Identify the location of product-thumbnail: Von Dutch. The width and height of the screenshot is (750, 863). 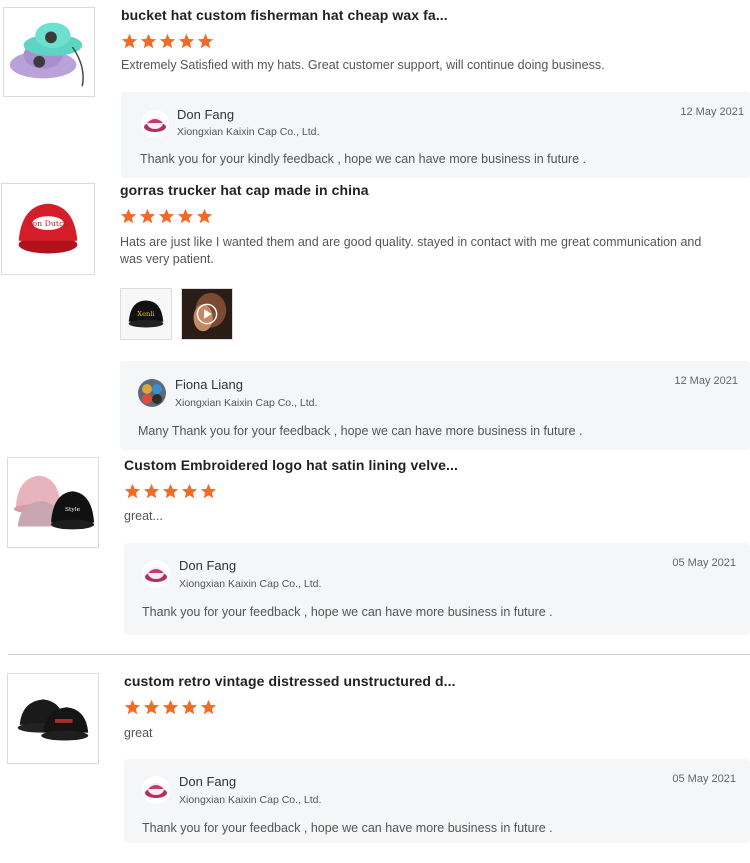
(48, 229).